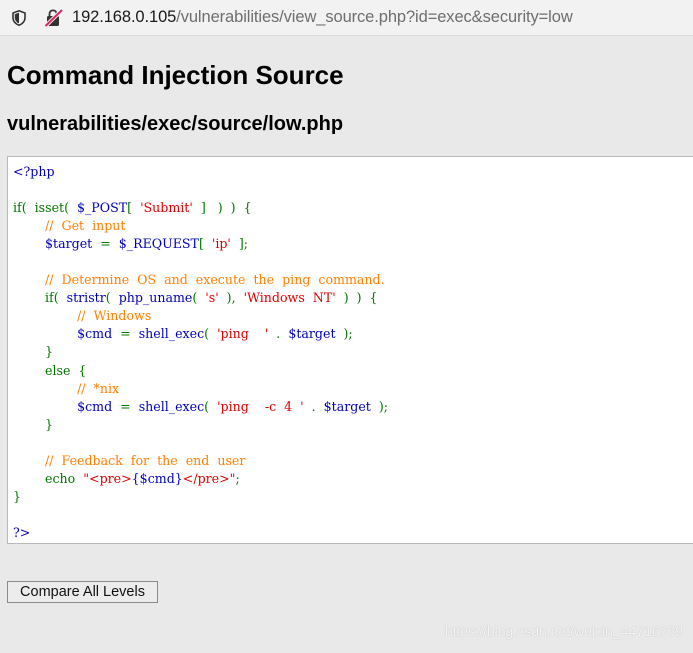  Describe the element at coordinates (114, 316) in the screenshot. I see `code-token: // Windows` at that location.